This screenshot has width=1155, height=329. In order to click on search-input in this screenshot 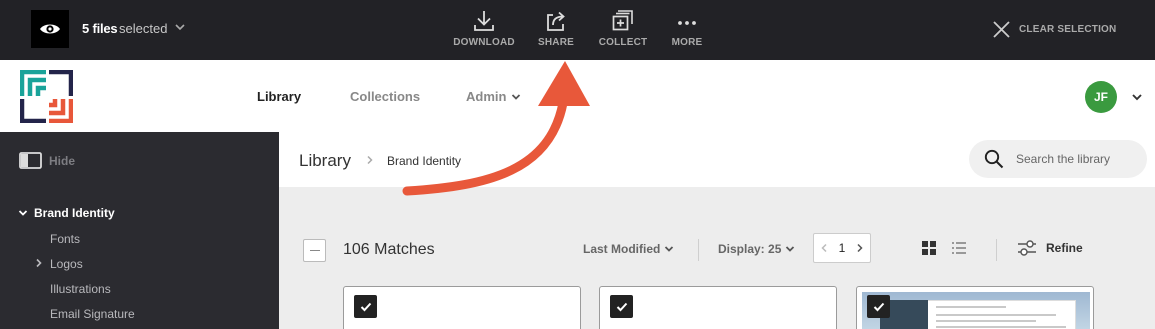, I will do `click(1080, 159)`.